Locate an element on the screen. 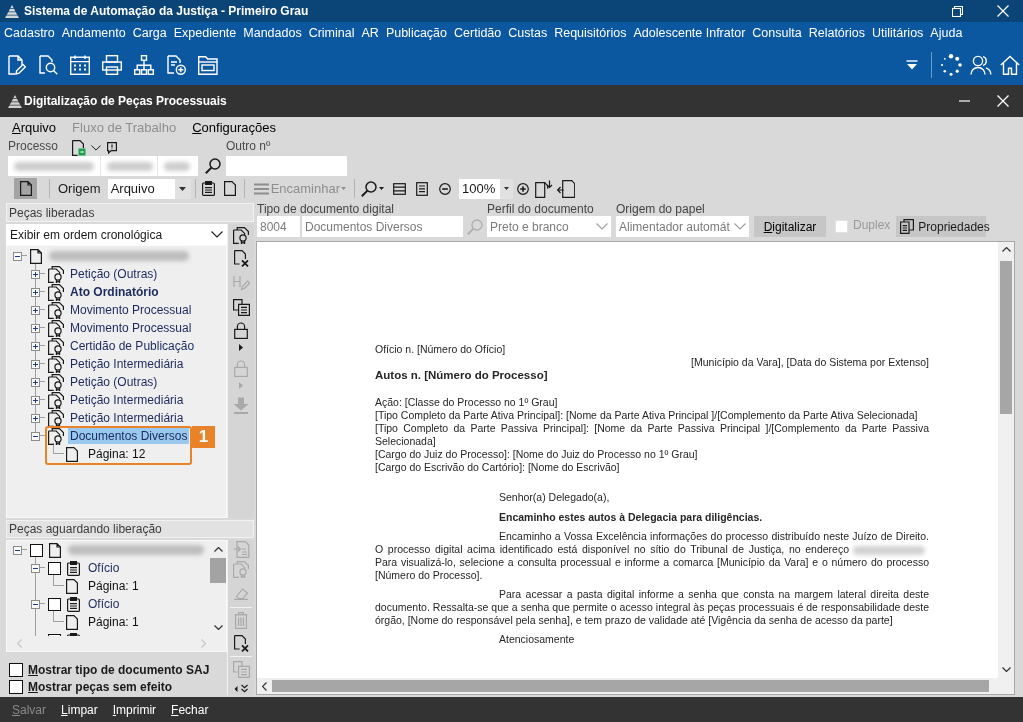  origin-select: Arquivo is located at coordinates (149, 188).